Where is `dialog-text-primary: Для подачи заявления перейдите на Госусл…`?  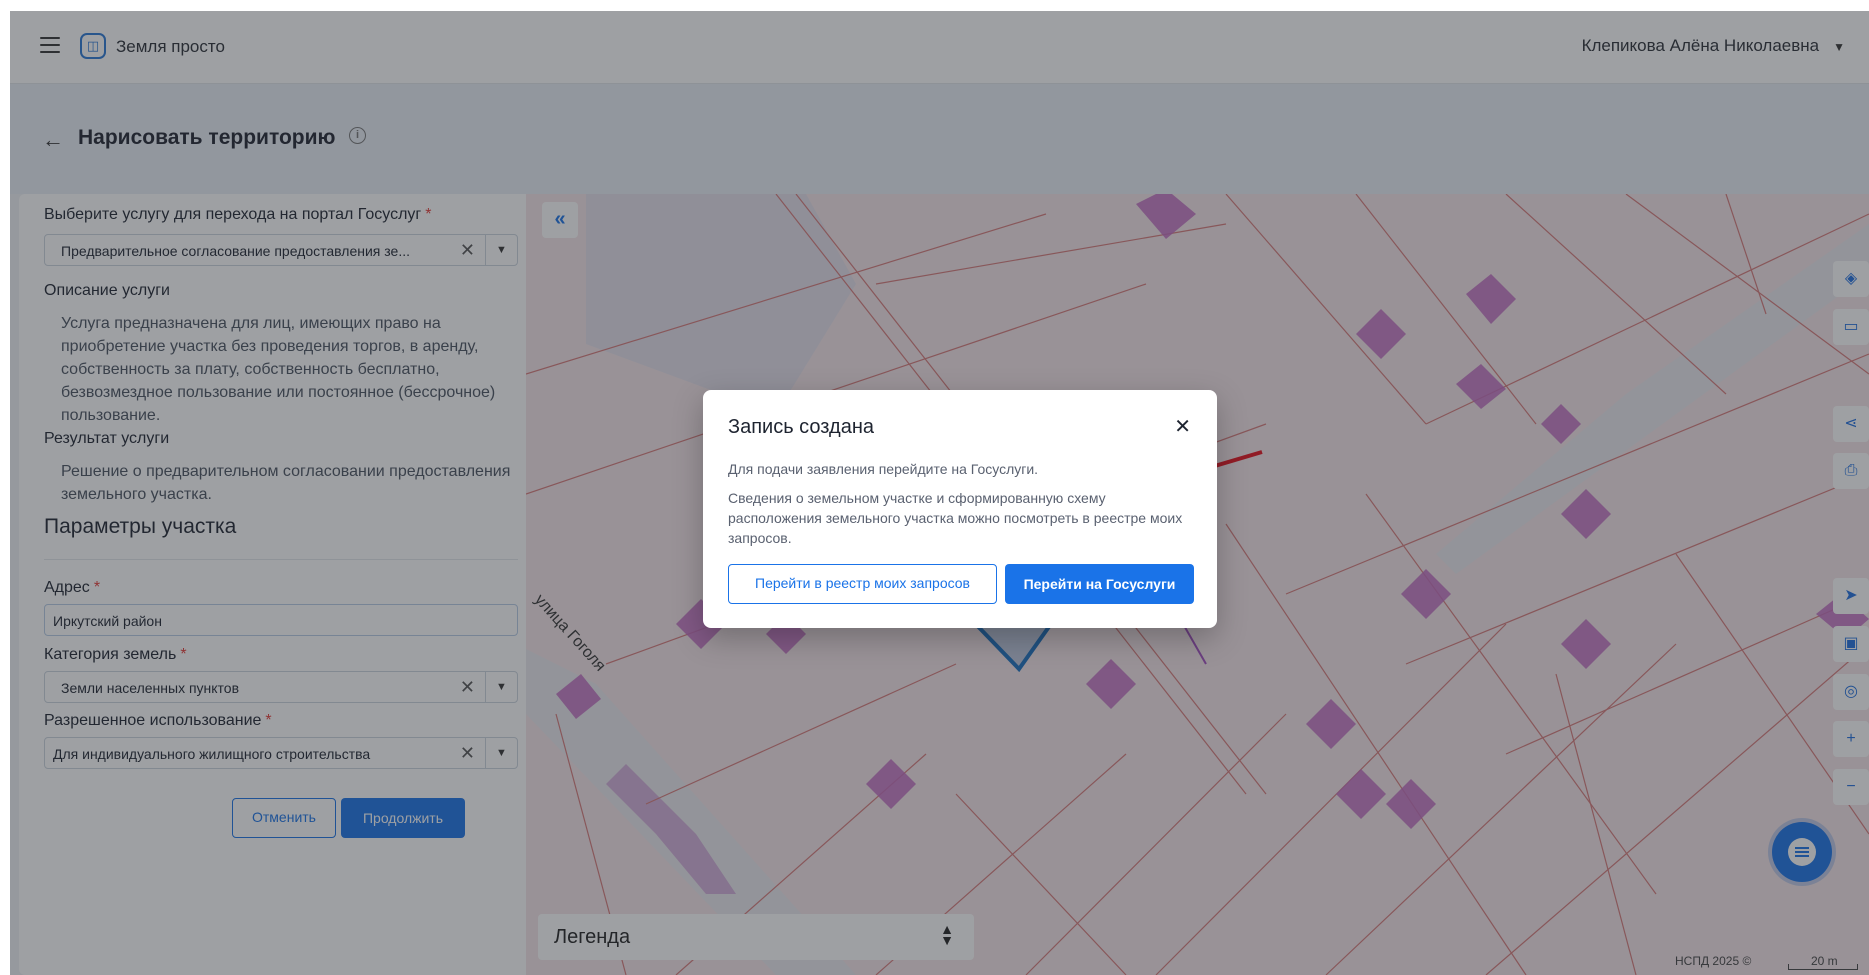 dialog-text-primary: Для подачи заявления перейдите на Госусл… is located at coordinates (883, 469).